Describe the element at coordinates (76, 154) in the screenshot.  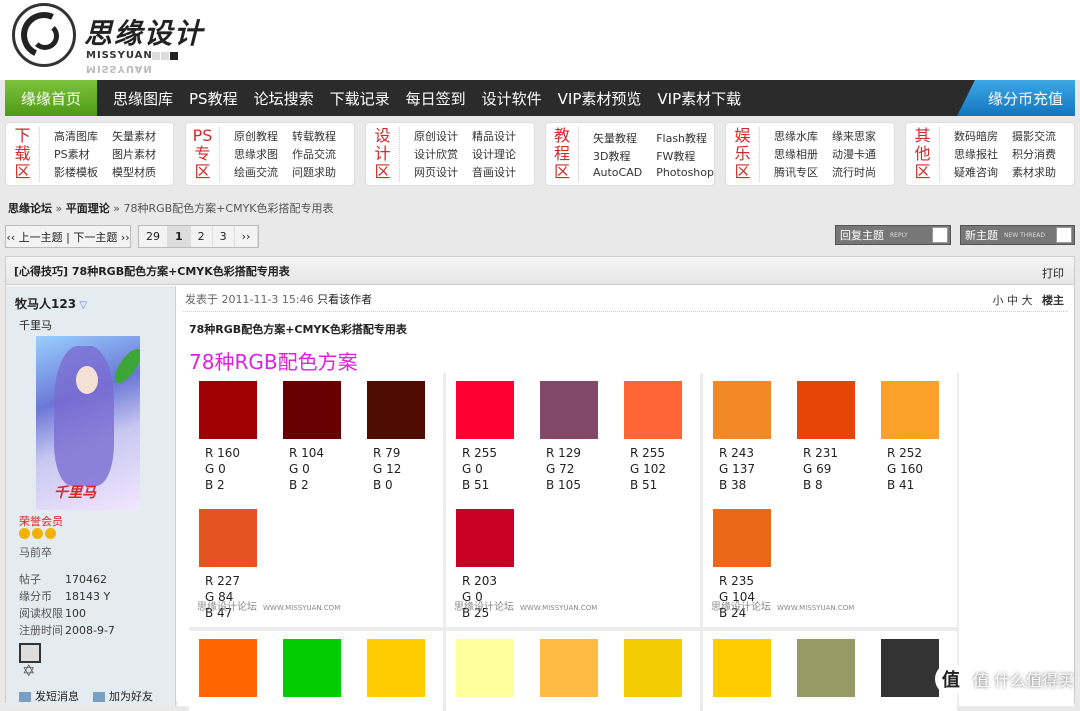
I see `subnav-link: PS素材` at that location.